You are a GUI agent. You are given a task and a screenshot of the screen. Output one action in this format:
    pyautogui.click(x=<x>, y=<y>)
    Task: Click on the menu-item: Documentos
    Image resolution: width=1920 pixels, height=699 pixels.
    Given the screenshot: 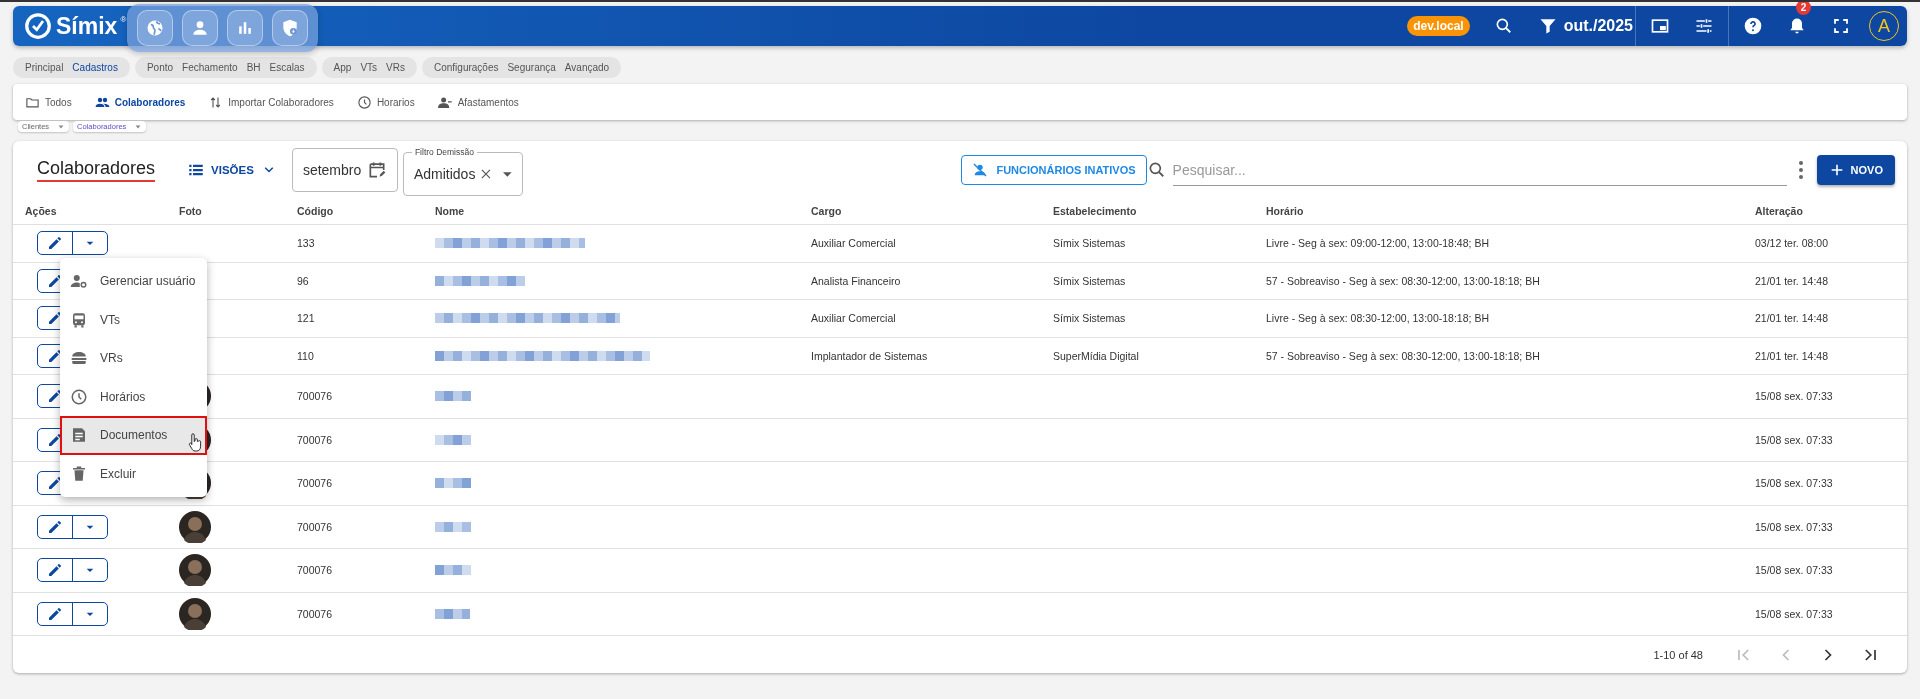 What is the action you would take?
    pyautogui.click(x=133, y=435)
    